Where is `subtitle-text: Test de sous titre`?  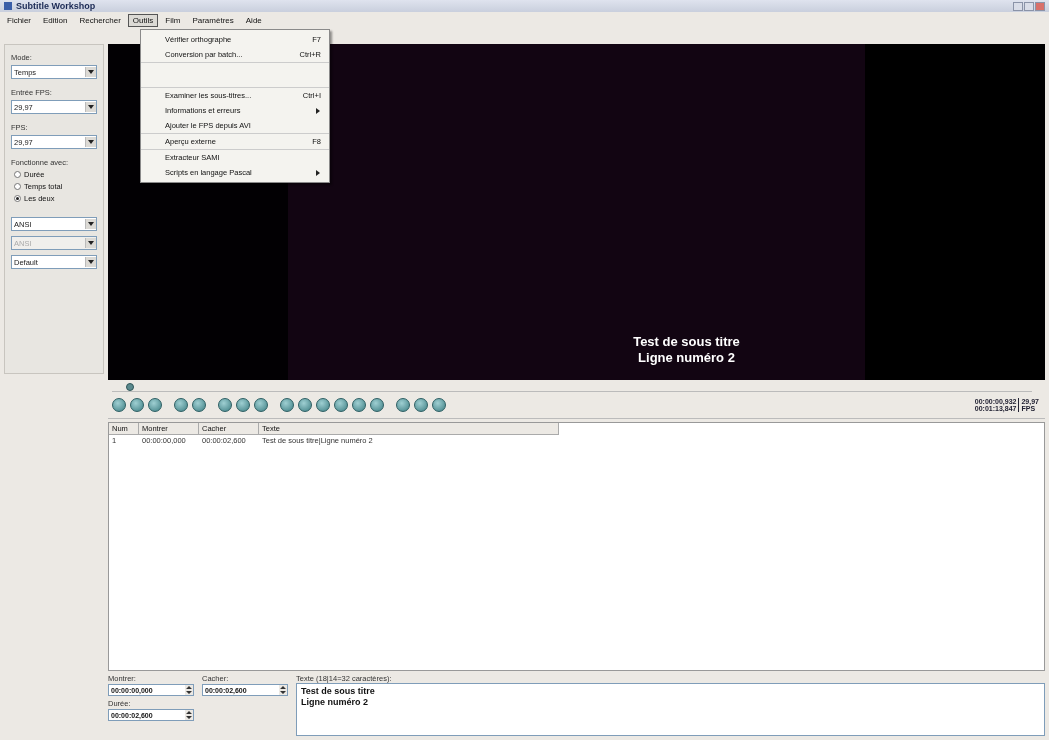
subtitle-text: Test de sous titre is located at coordinates (686, 342).